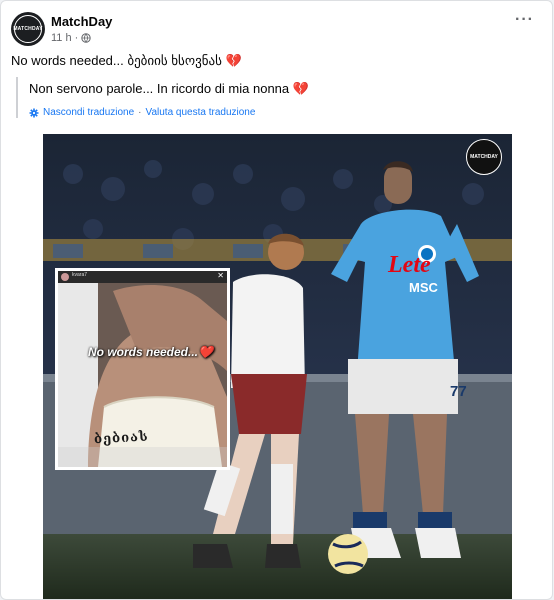  Describe the element at coordinates (142, 369) in the screenshot. I see `instagram-story-inset: kvara7 ✕ No words needed...❤️ ბებიას` at that location.